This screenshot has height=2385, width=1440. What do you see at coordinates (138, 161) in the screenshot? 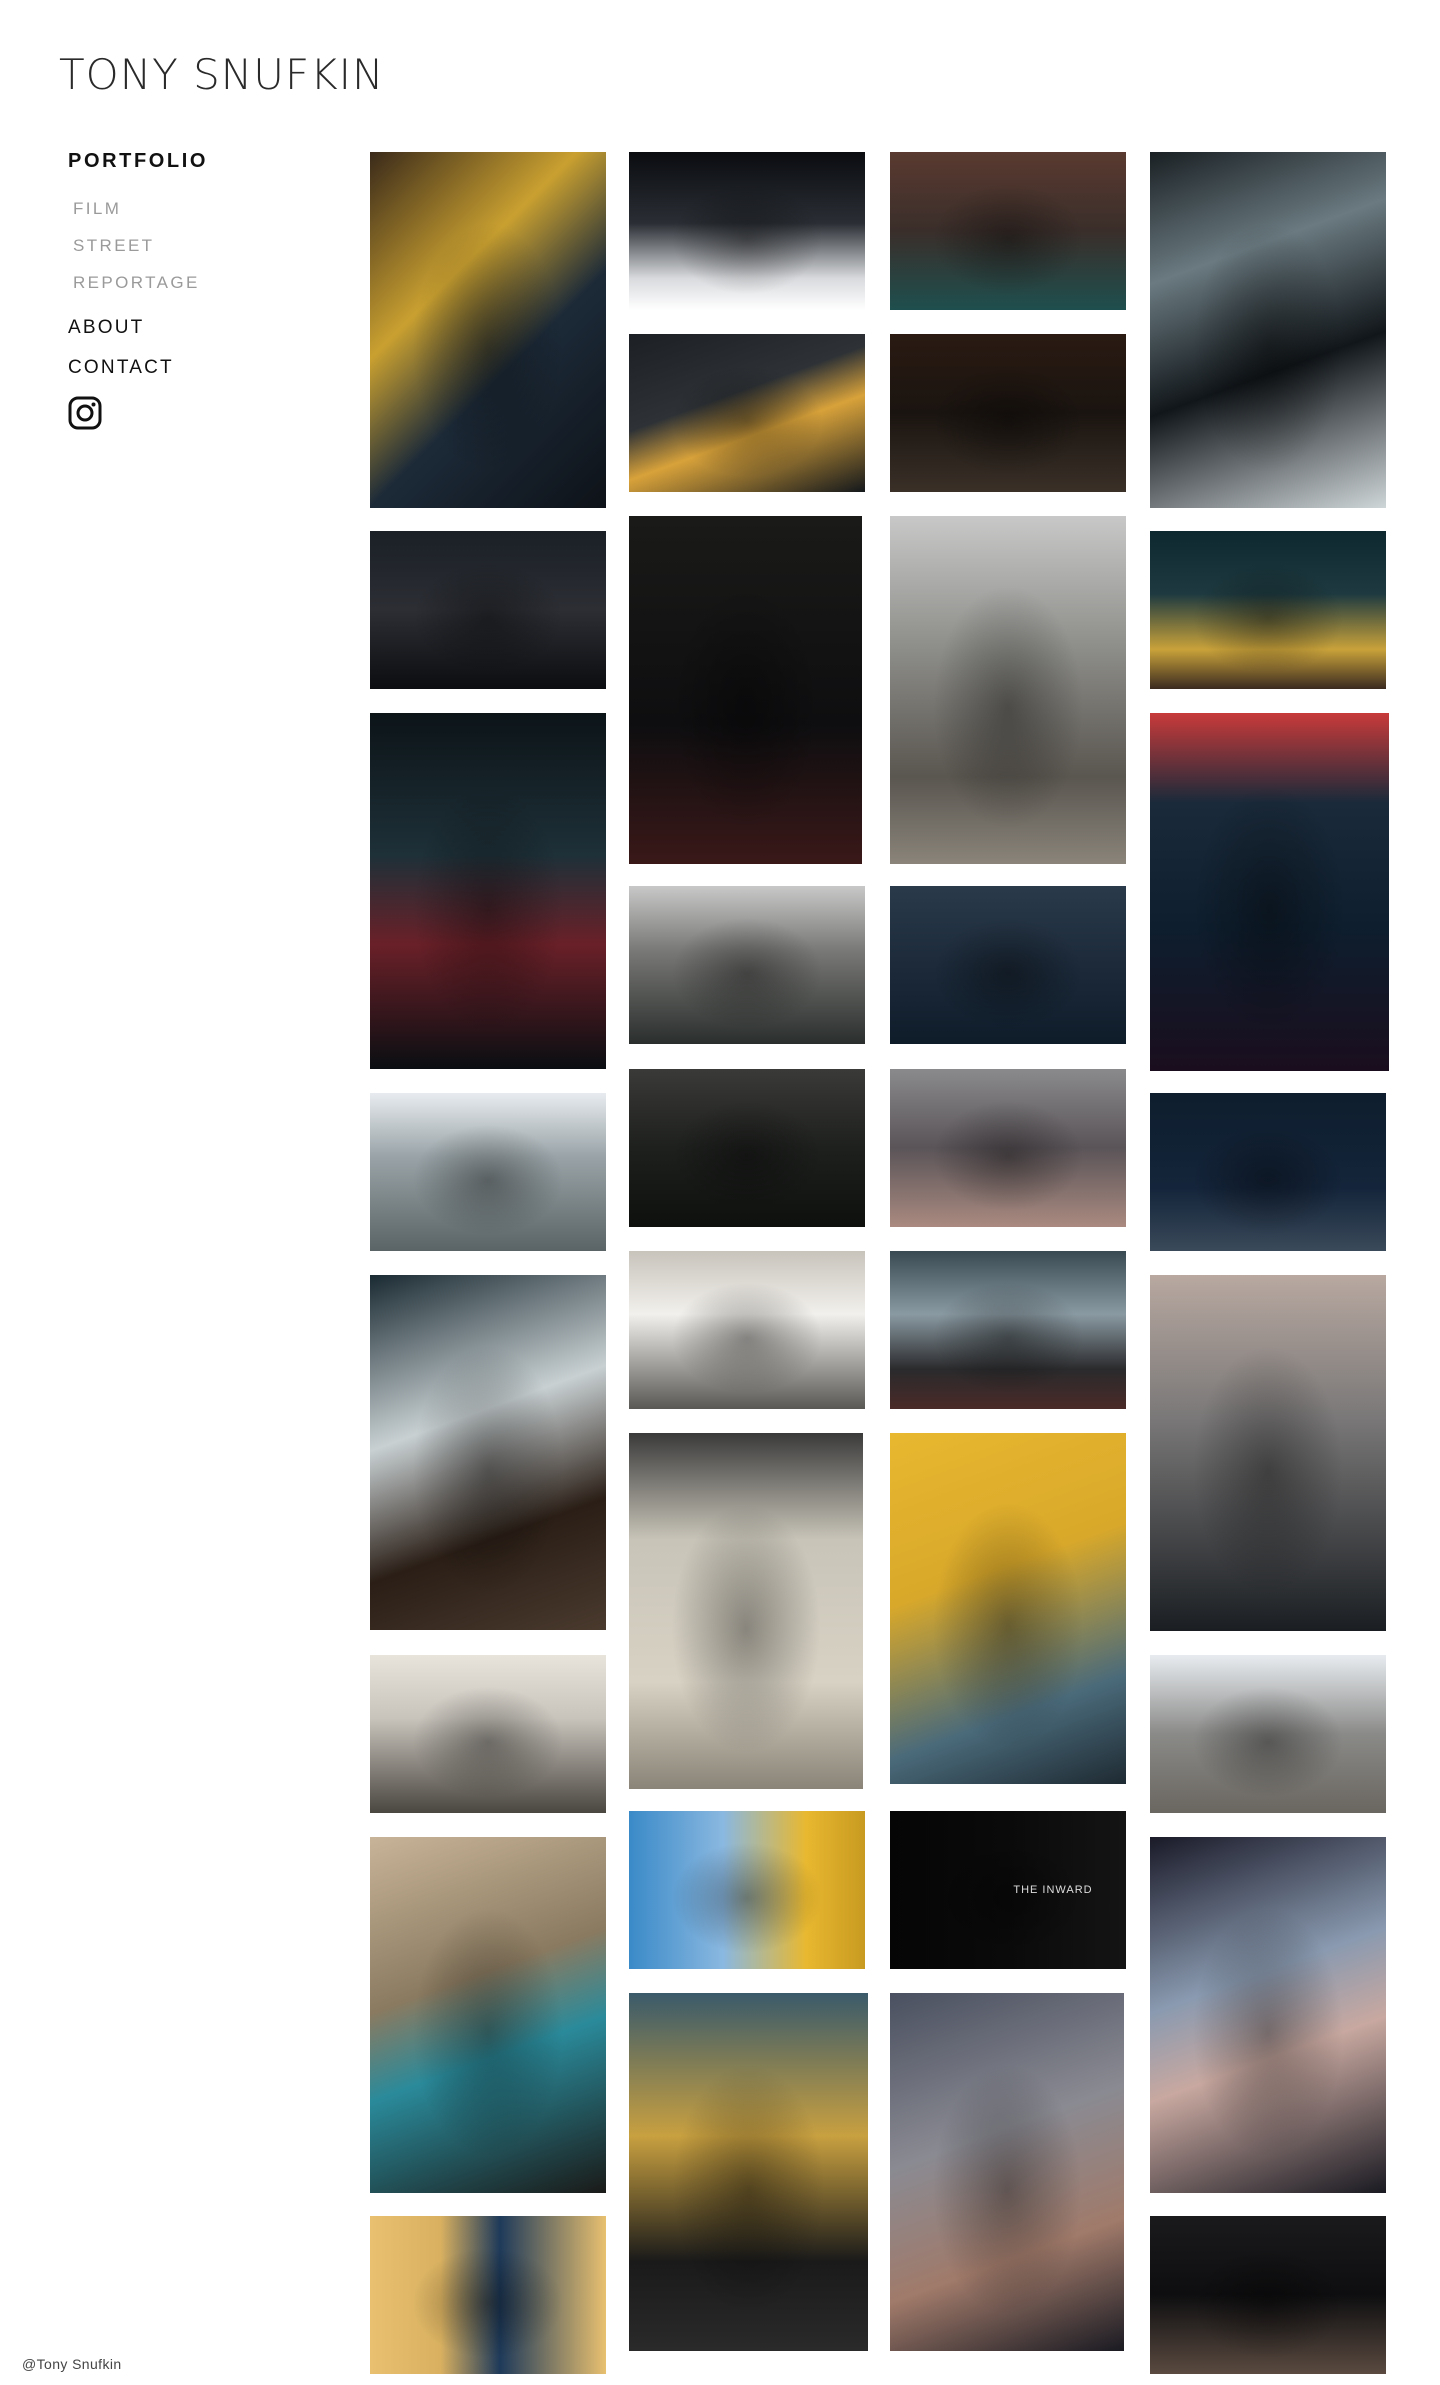
I see `nav-portfolio: PORTFOLIO` at bounding box center [138, 161].